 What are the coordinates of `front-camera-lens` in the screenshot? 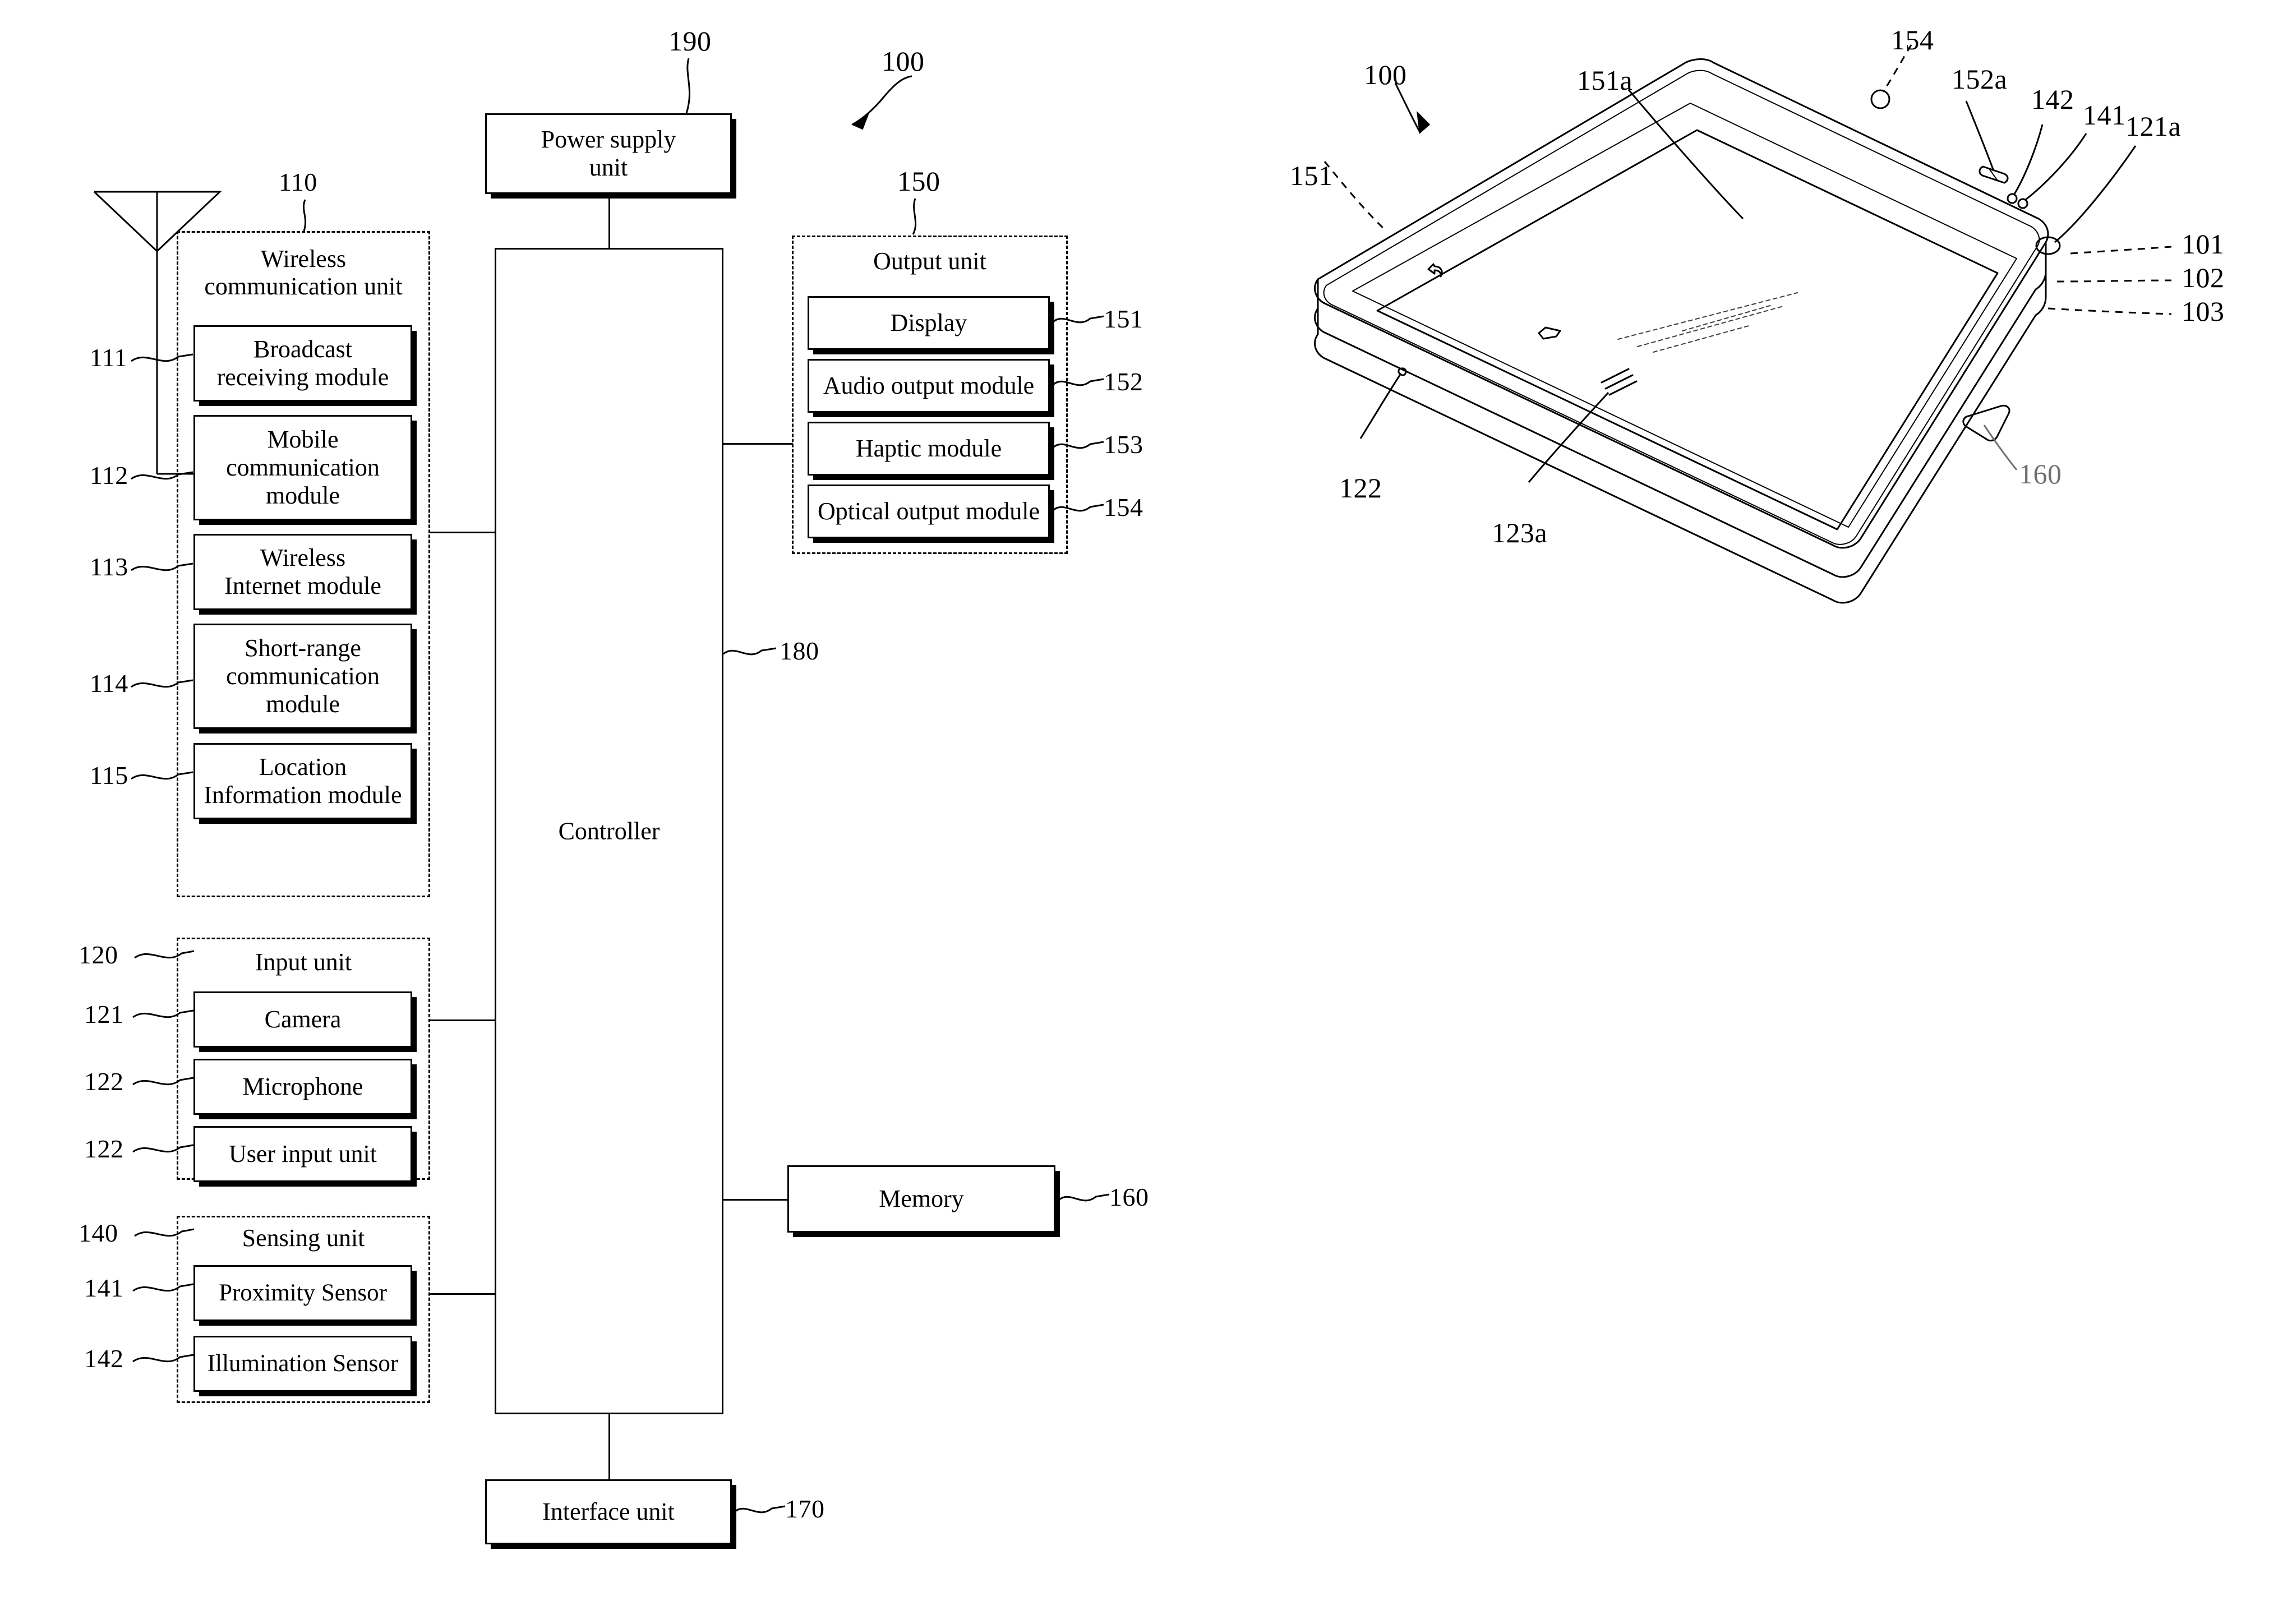 It's located at (2048, 245).